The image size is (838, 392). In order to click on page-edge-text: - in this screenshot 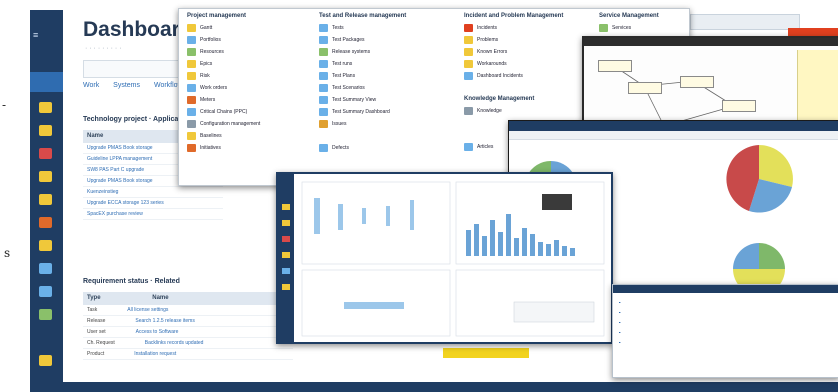, I will do `click(4, 105)`.